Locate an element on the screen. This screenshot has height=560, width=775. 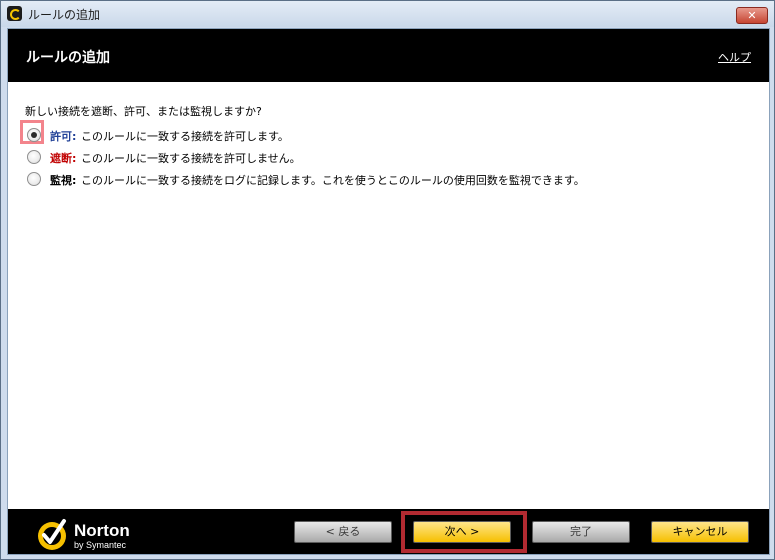
page-title: ルールの追加 is located at coordinates (68, 58).